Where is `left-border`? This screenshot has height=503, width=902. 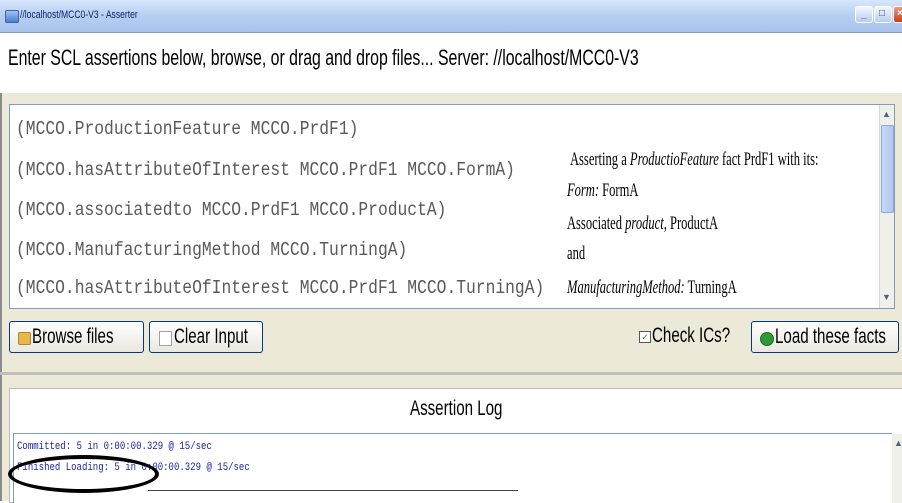
left-border is located at coordinates (1, 297).